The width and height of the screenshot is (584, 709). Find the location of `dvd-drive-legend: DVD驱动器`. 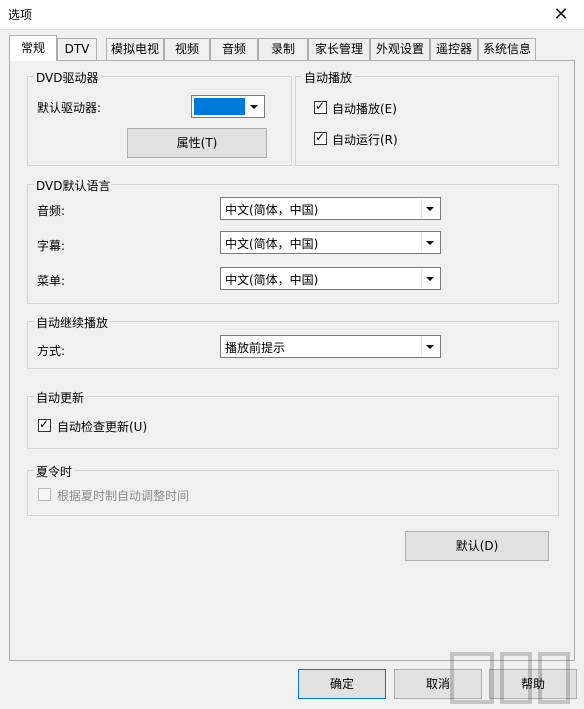

dvd-drive-legend: DVD驱动器 is located at coordinates (67, 77).